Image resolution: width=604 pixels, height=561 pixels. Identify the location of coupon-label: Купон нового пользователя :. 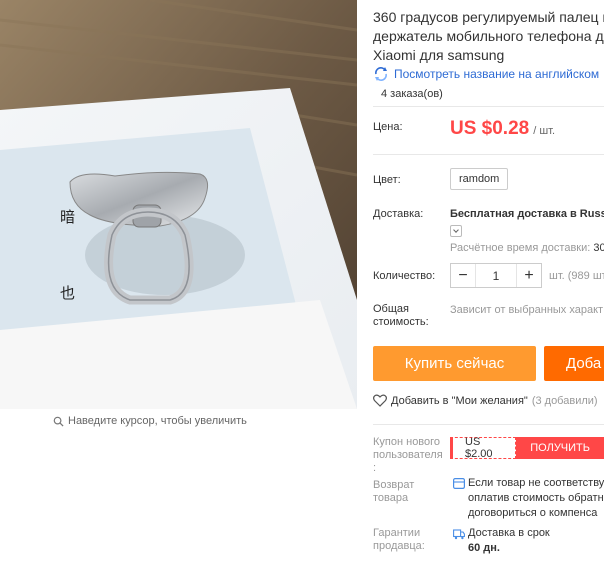
(408, 455).